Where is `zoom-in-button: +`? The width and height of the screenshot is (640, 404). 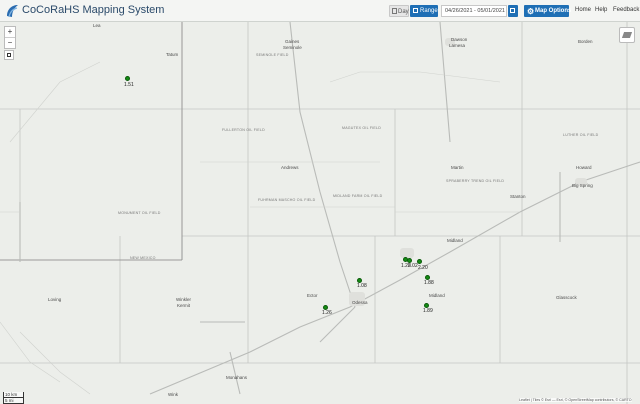
zoom-in-button: + is located at coordinates (10, 32).